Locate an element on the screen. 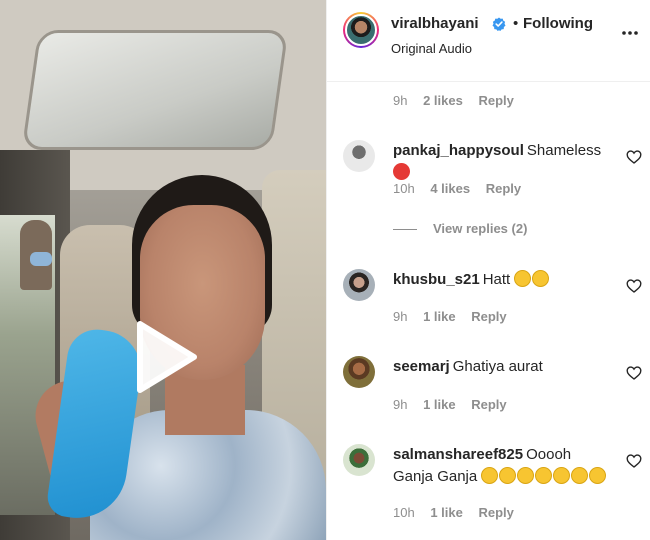 This screenshot has width=650, height=540. comment-meta: 10h 1 like Reply is located at coordinates (459, 512).